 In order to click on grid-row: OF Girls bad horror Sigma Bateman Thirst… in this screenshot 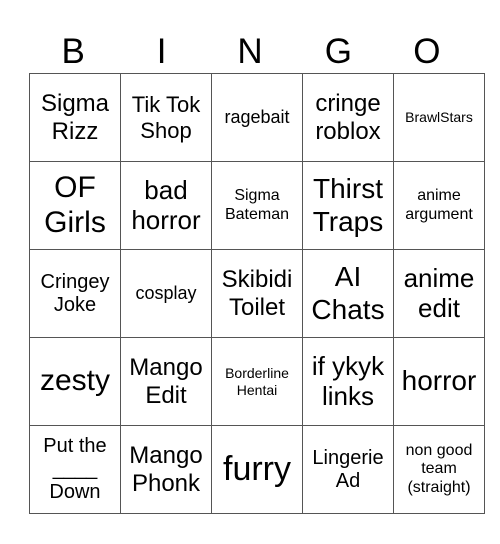, I will do `click(257, 205)`.